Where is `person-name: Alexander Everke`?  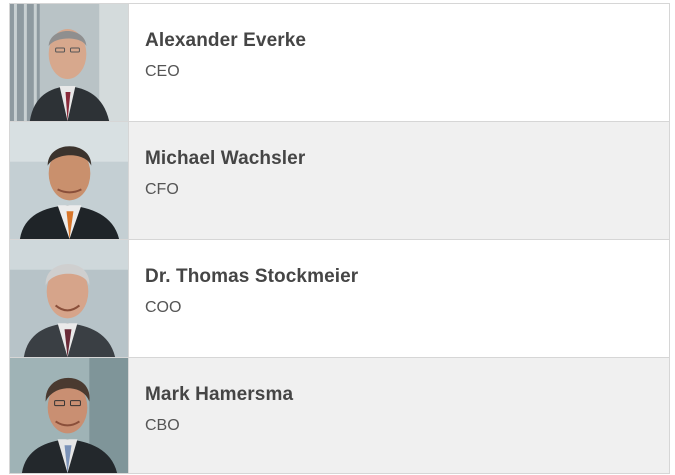
person-name: Alexander Everke is located at coordinates (226, 40).